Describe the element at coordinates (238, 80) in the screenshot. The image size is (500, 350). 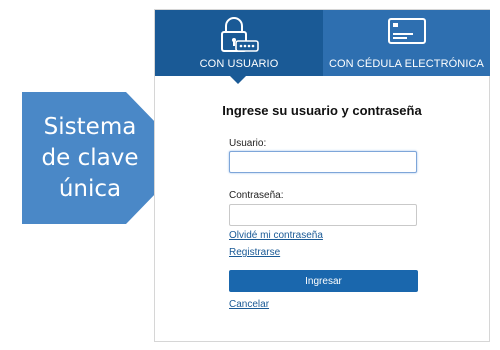
I see `active-tab-pointer` at that location.